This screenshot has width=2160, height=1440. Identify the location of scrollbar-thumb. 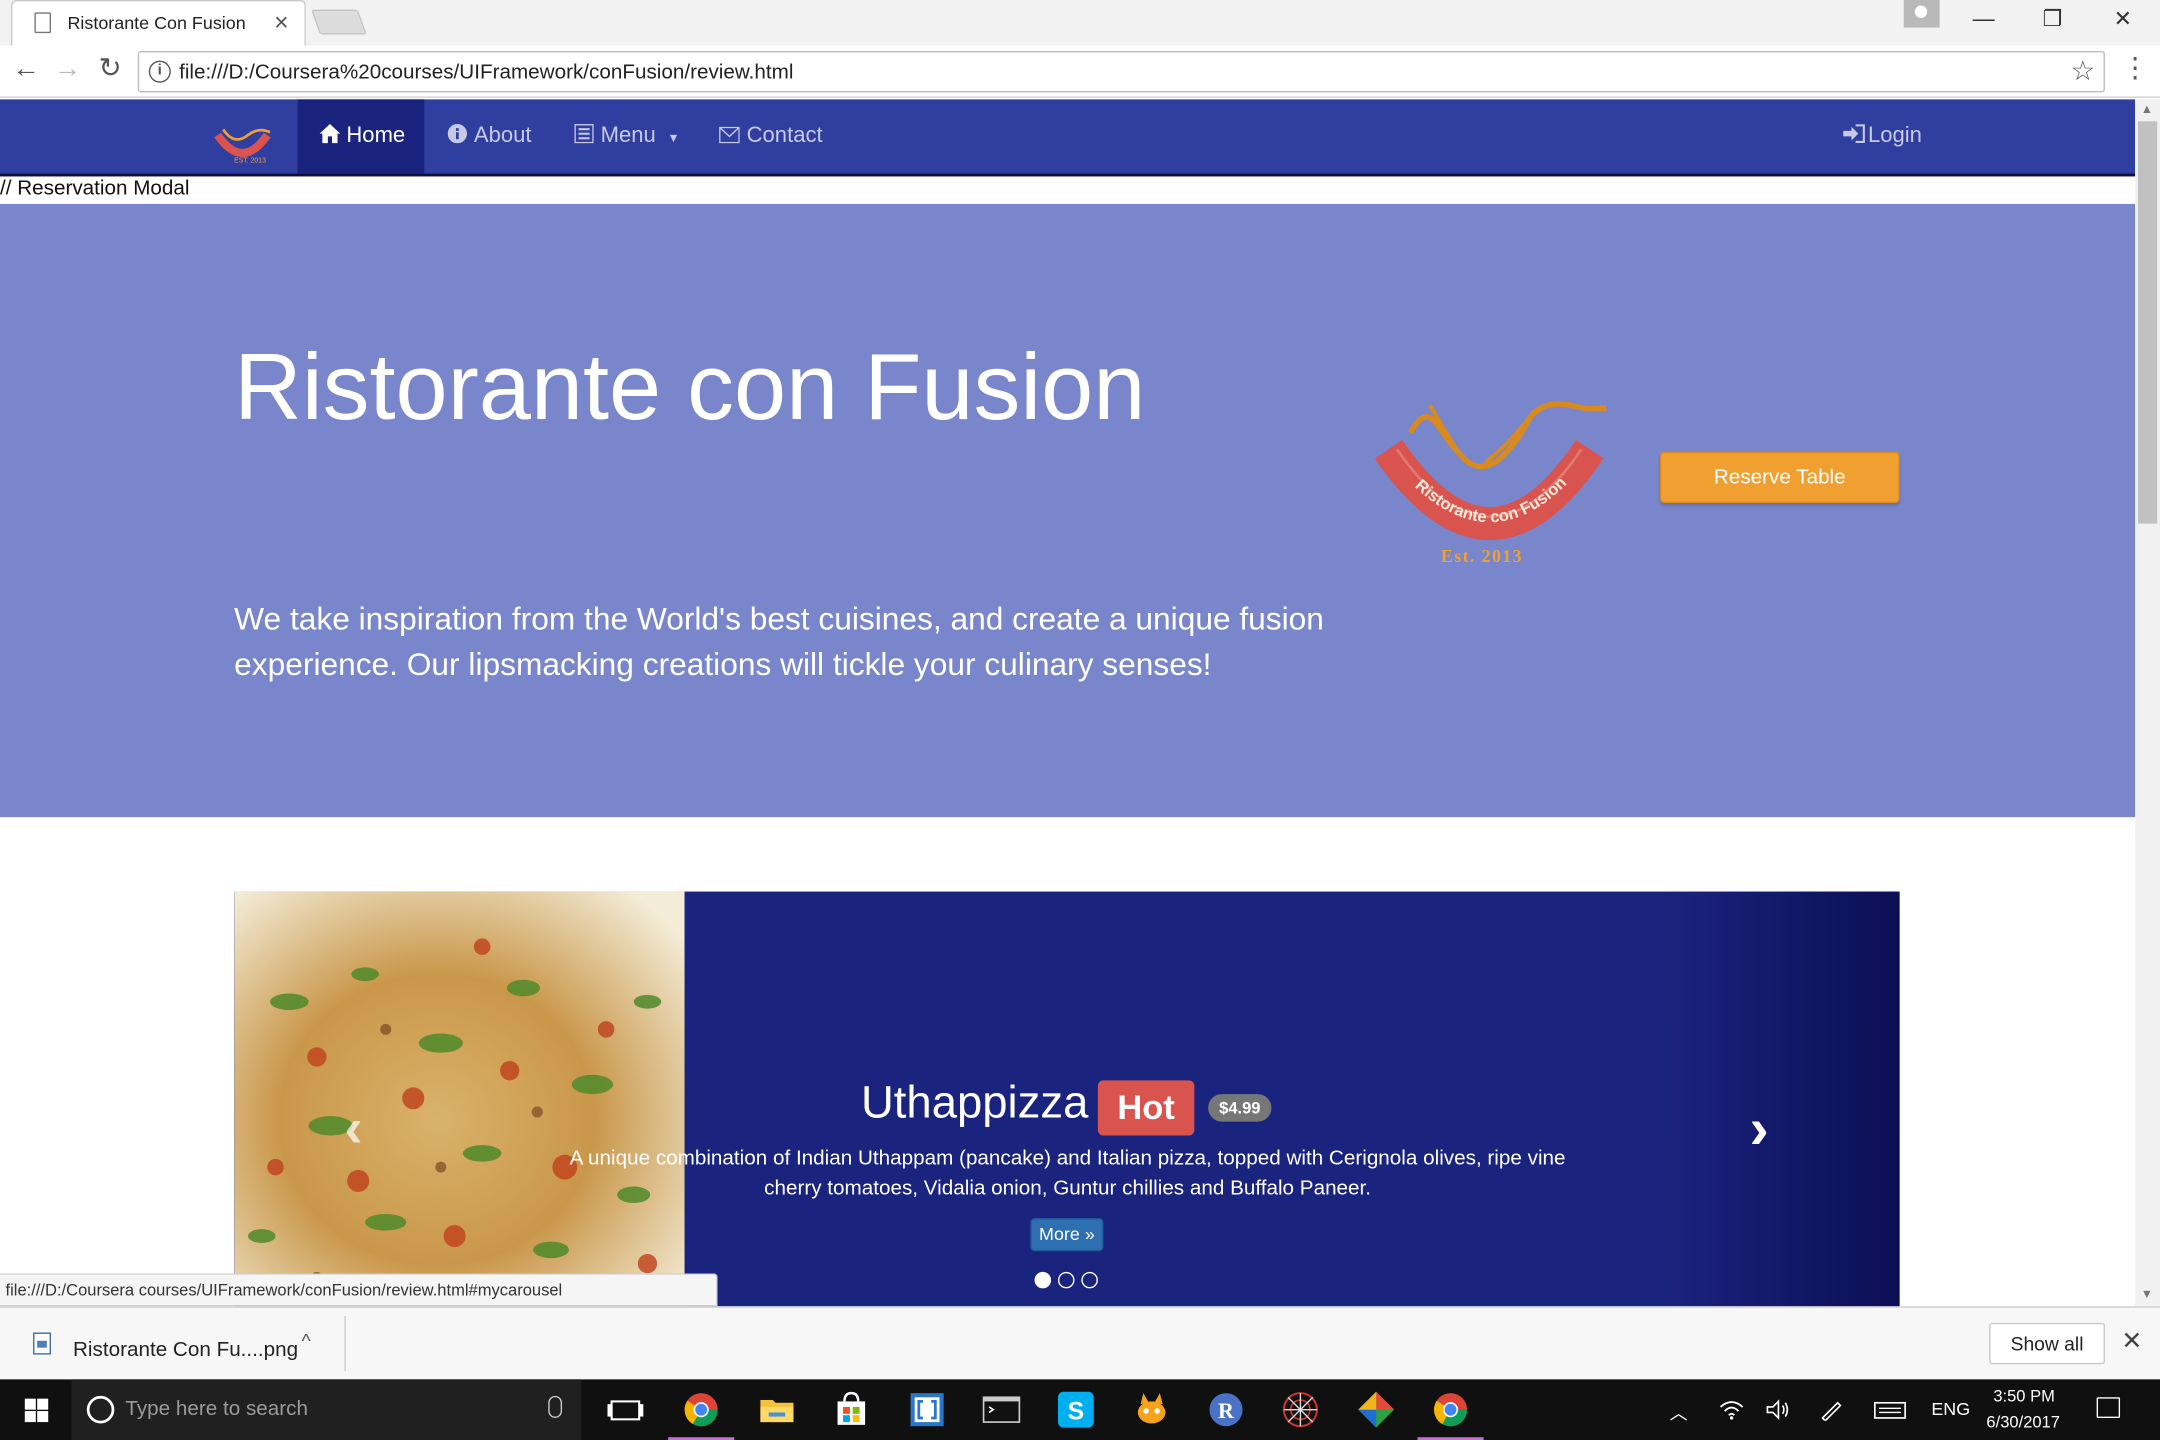
(2147, 322).